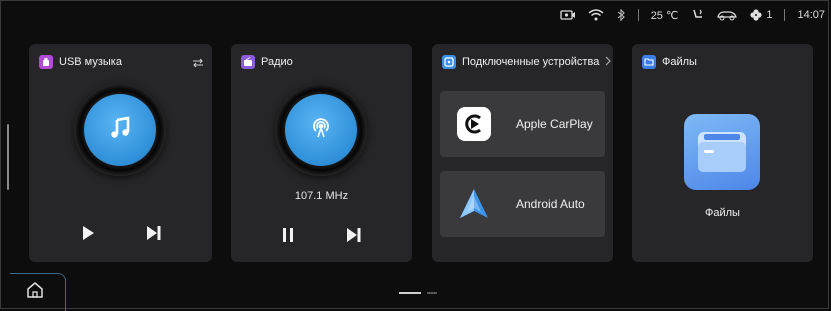  I want to click on carplay-item: Apple CarPlay, so click(522, 124).